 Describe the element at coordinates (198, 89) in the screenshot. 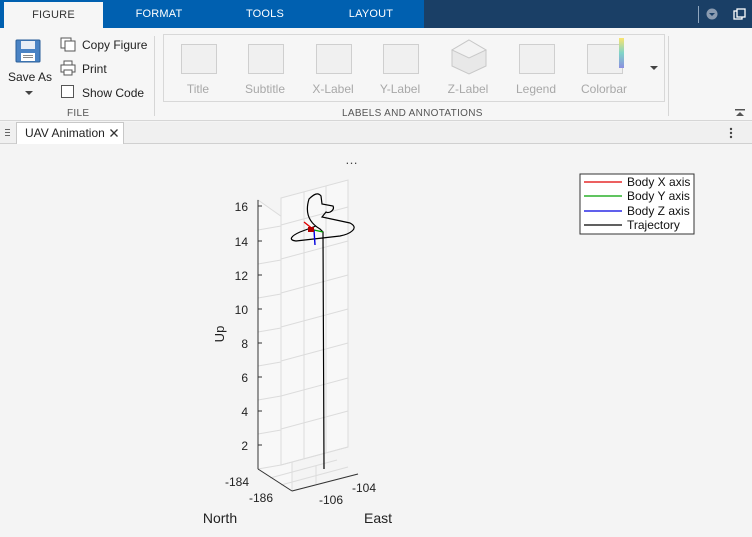

I see `title-label: Title` at that location.